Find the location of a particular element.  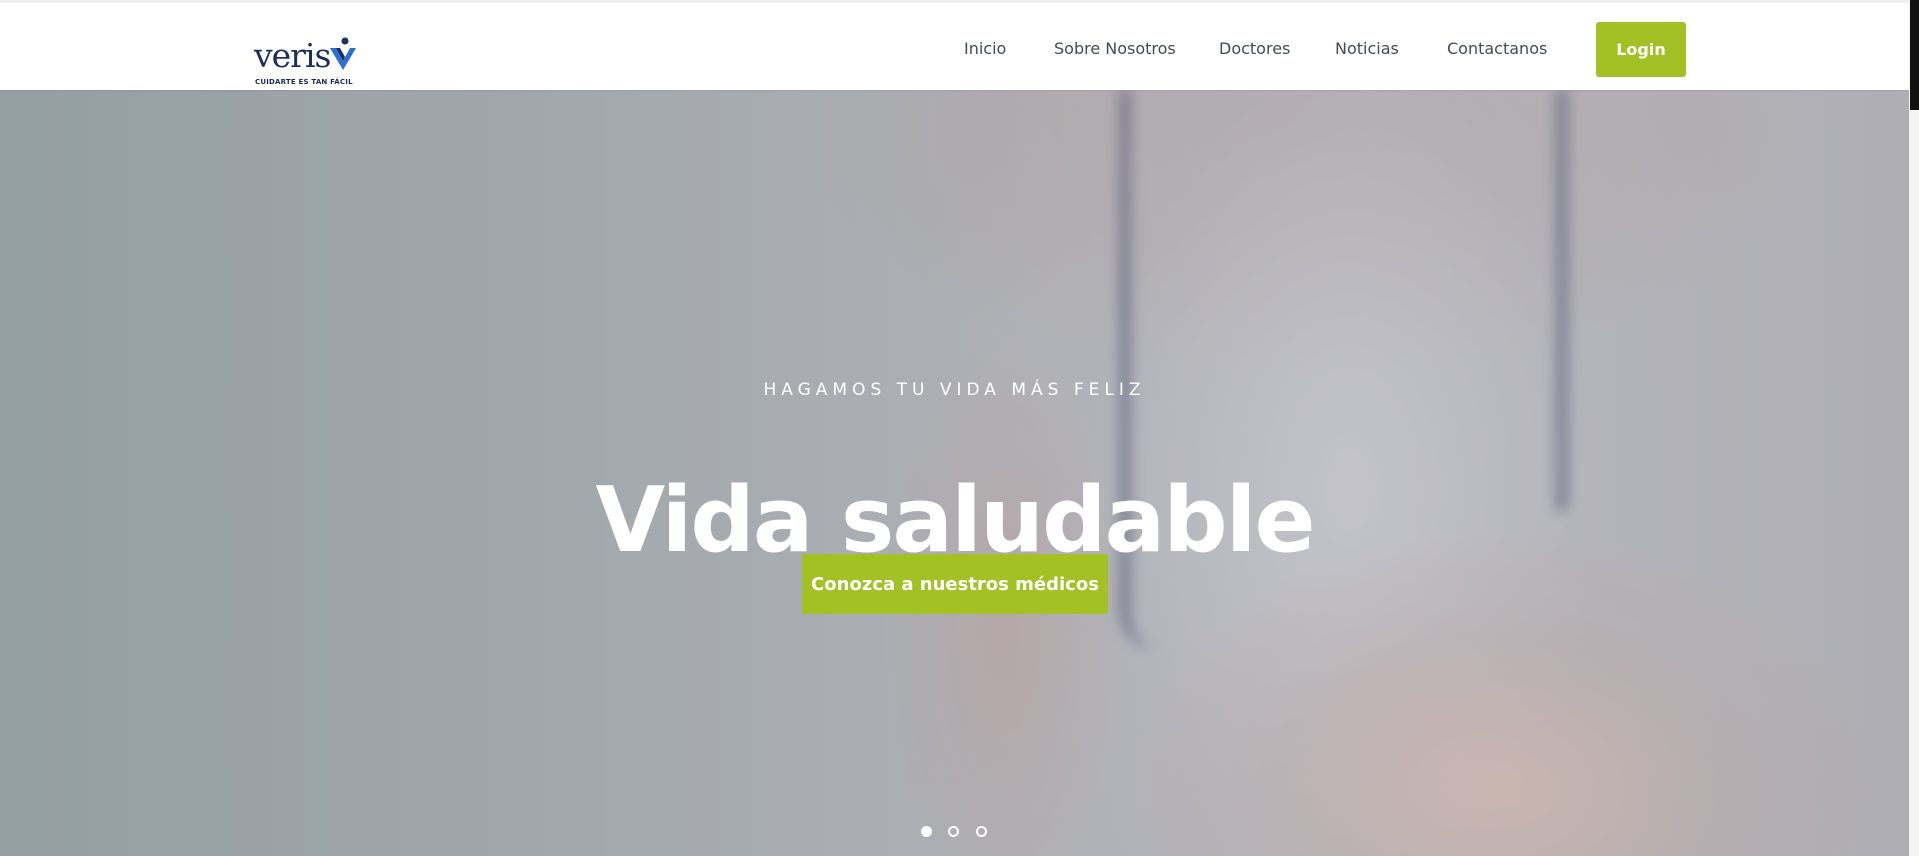

page-scrollbar is located at coordinates (1914, 428).